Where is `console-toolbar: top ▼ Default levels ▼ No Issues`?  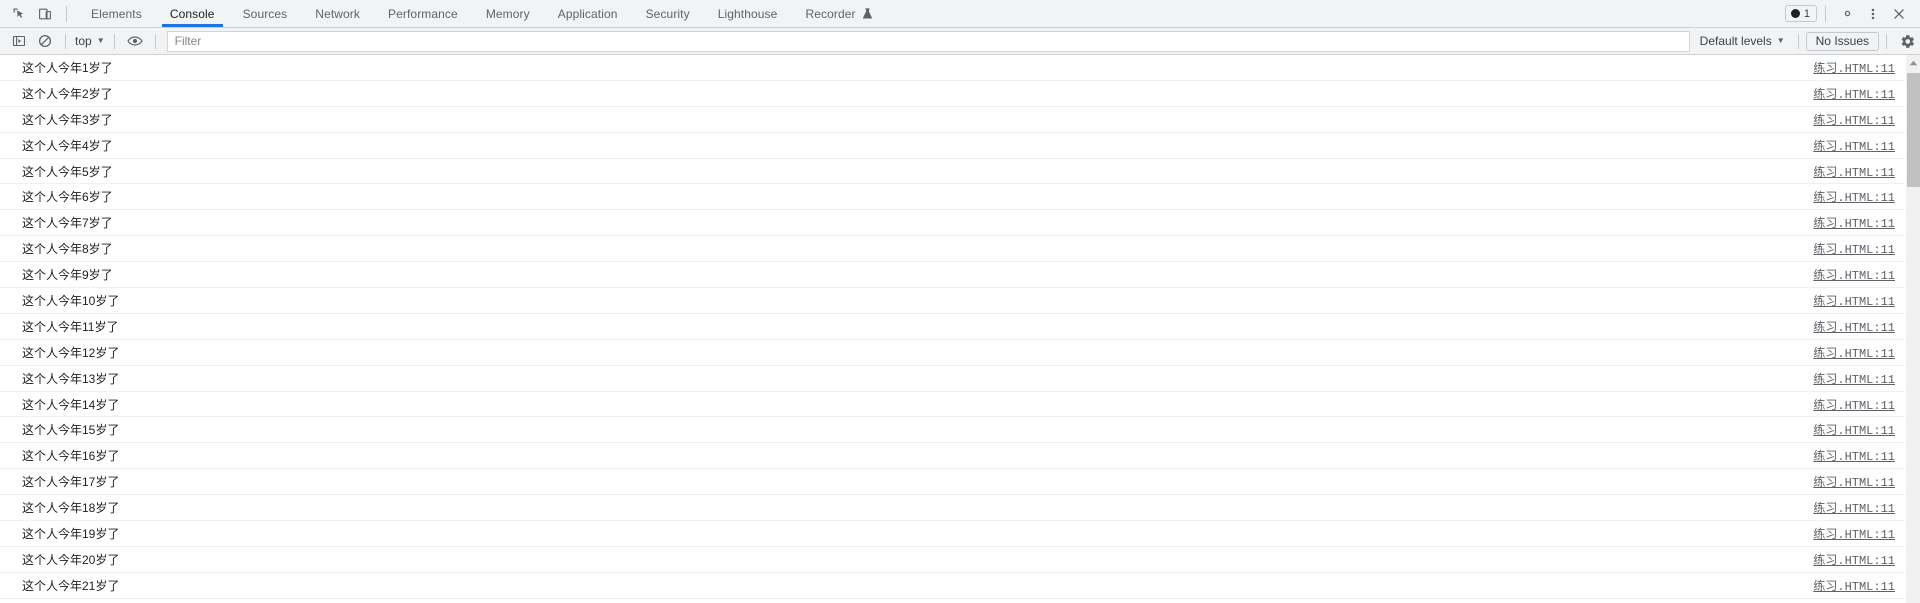 console-toolbar: top ▼ Default levels ▼ No Issues is located at coordinates (960, 41).